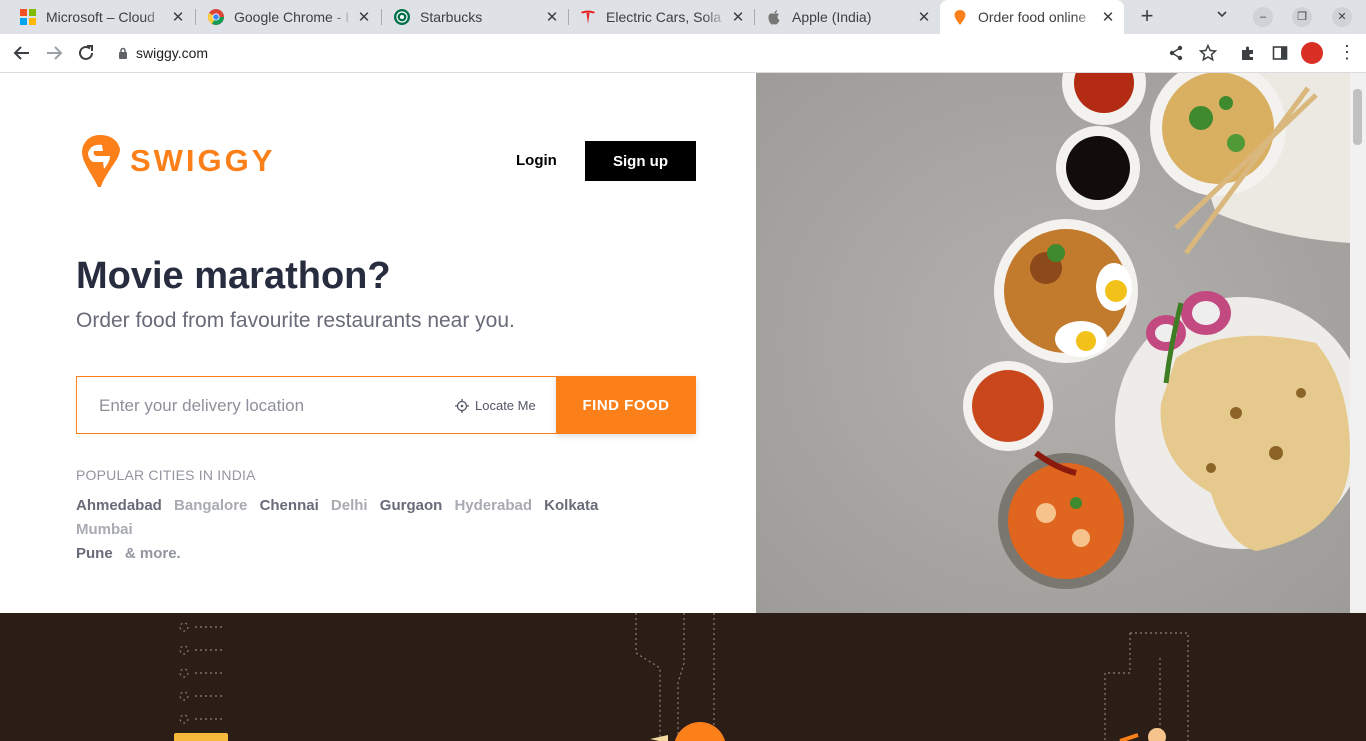 The height and width of the screenshot is (741, 1366). I want to click on browser-toolbar: swiggy.com ⋮, so click(683, 53).